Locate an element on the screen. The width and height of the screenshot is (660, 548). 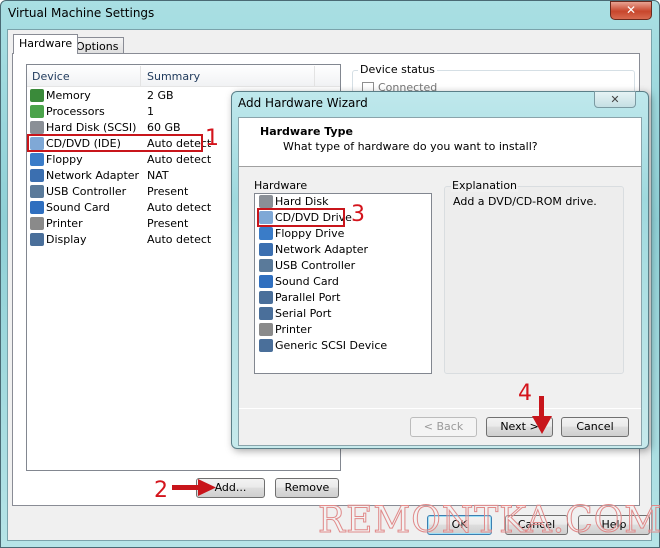
window-title: Virtual Machine Settings is located at coordinates (81, 13).